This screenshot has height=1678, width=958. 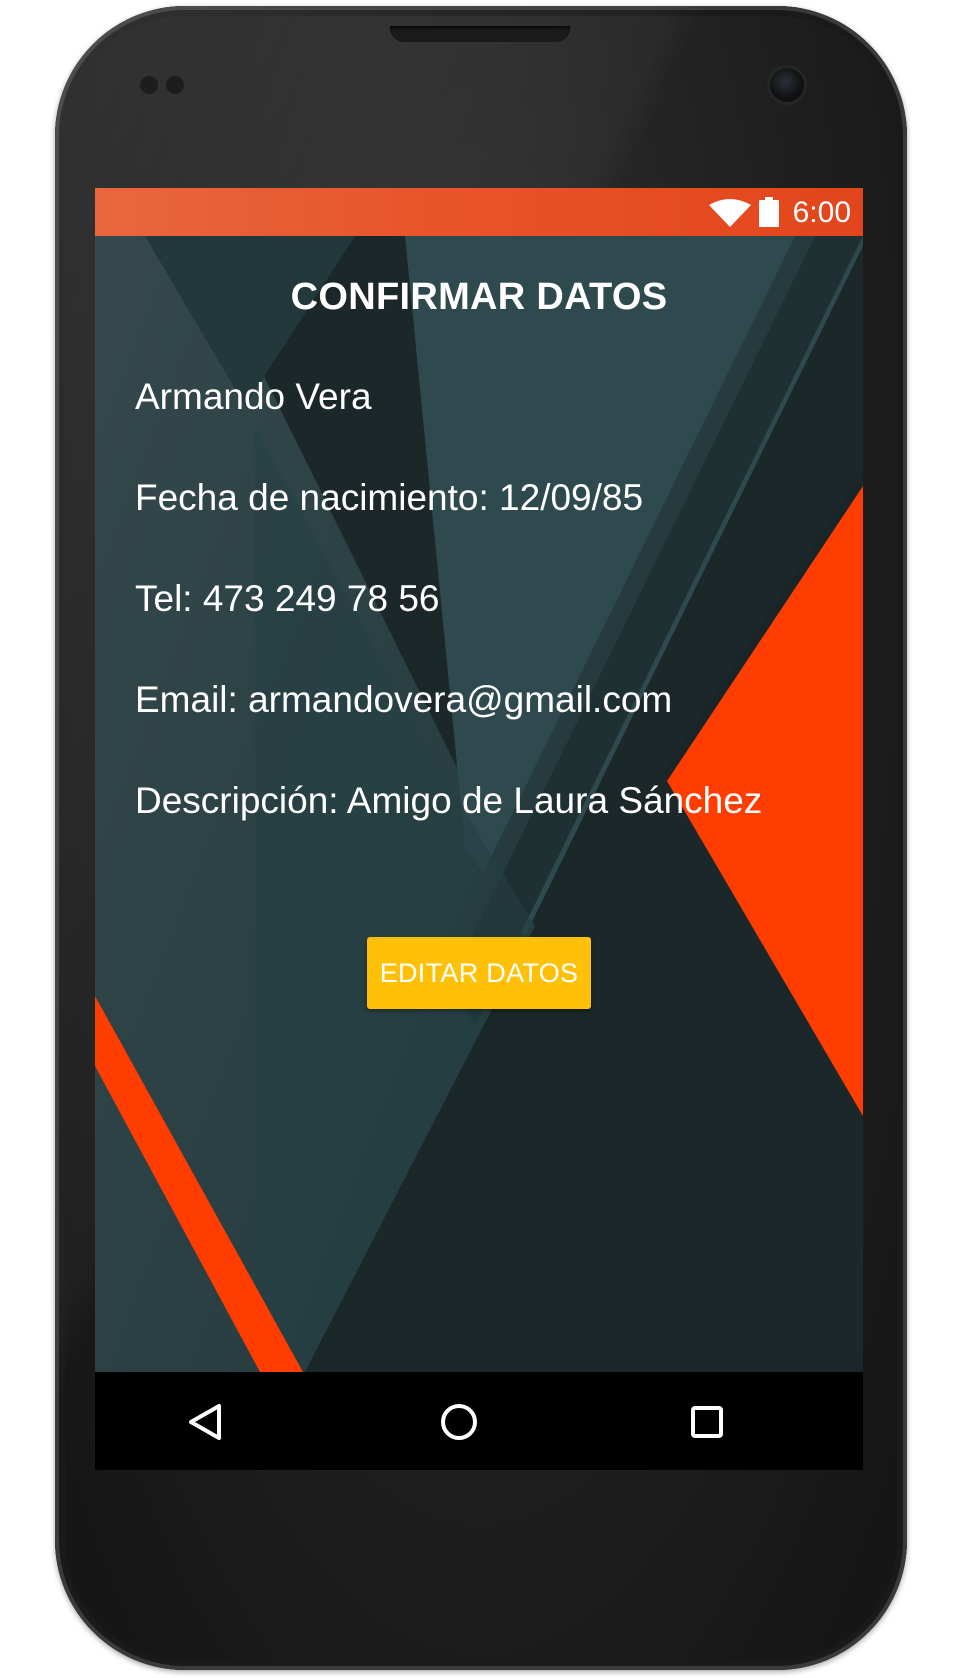 What do you see at coordinates (730, 213) in the screenshot?
I see `wifi-icon` at bounding box center [730, 213].